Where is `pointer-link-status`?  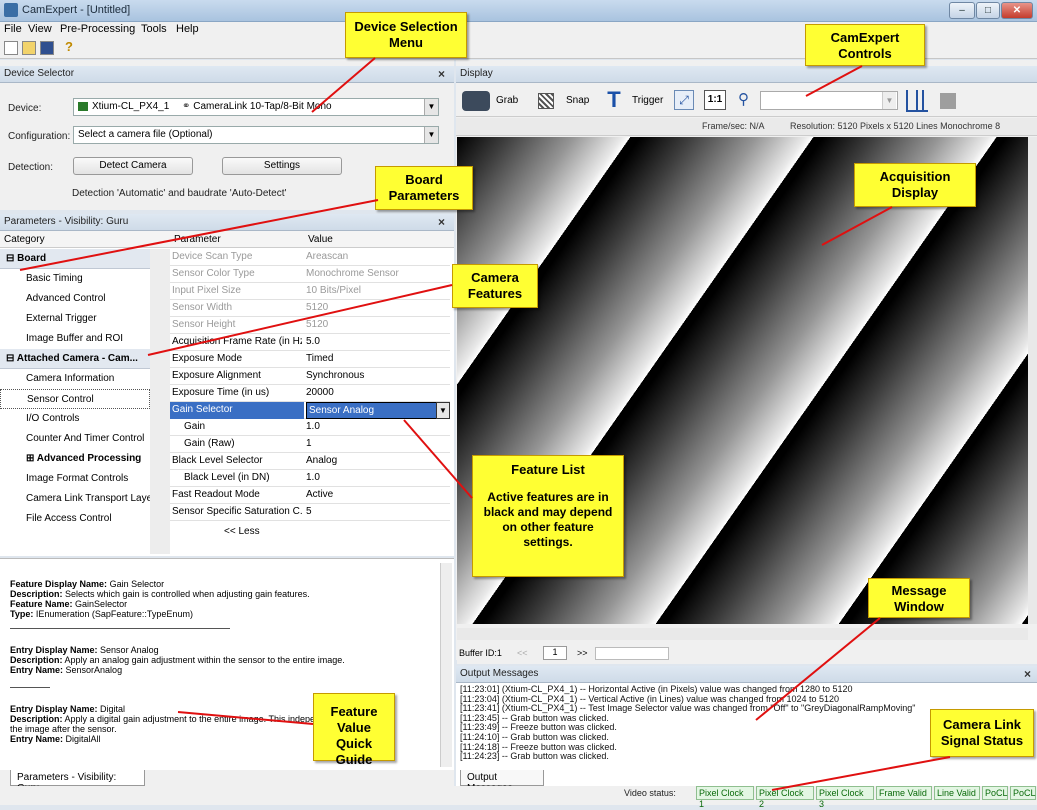
pointer-link-status is located at coordinates (861, 773).